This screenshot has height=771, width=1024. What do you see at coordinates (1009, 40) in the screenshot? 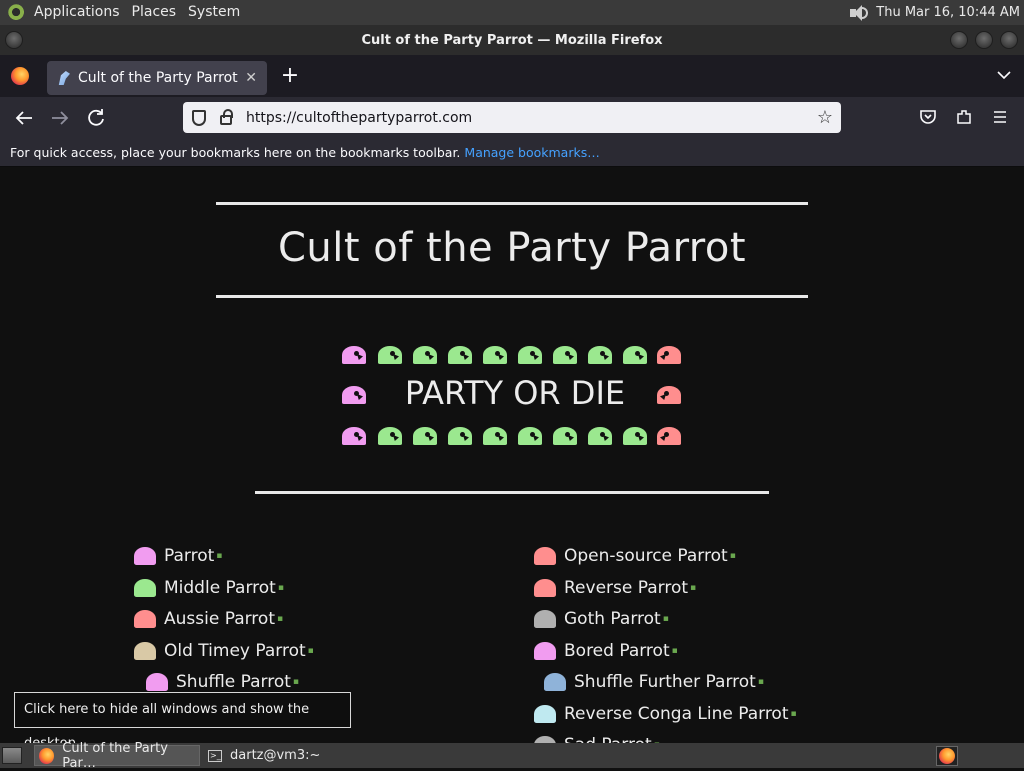
I see `close-window-icon` at bounding box center [1009, 40].